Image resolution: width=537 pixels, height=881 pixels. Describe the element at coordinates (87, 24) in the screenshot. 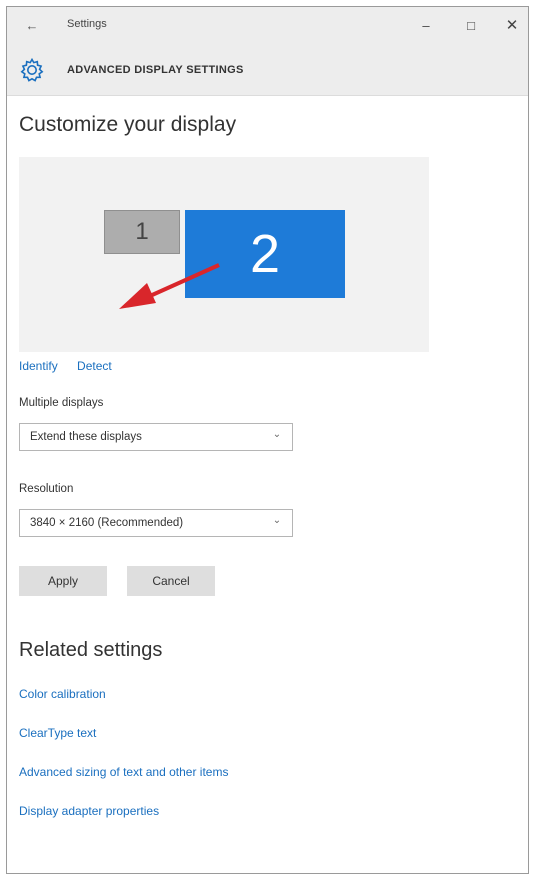

I see `window-title: Settings` at that location.